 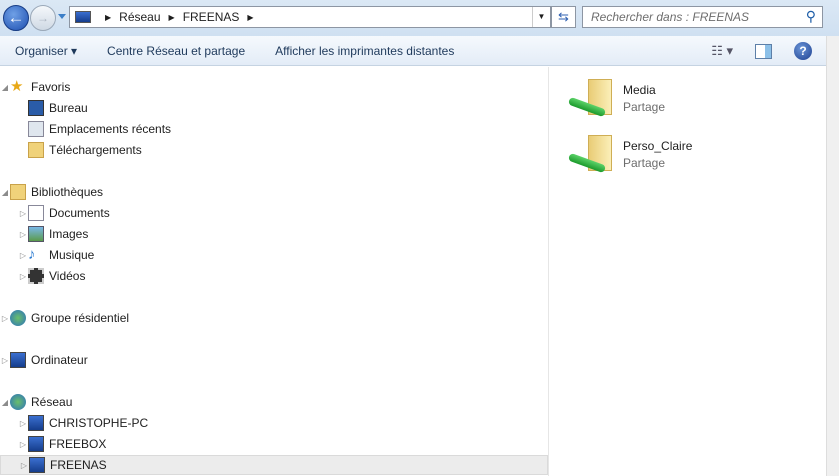 I want to click on sidebar-libraries: ◢ Bibliothèques, so click(x=274, y=192).